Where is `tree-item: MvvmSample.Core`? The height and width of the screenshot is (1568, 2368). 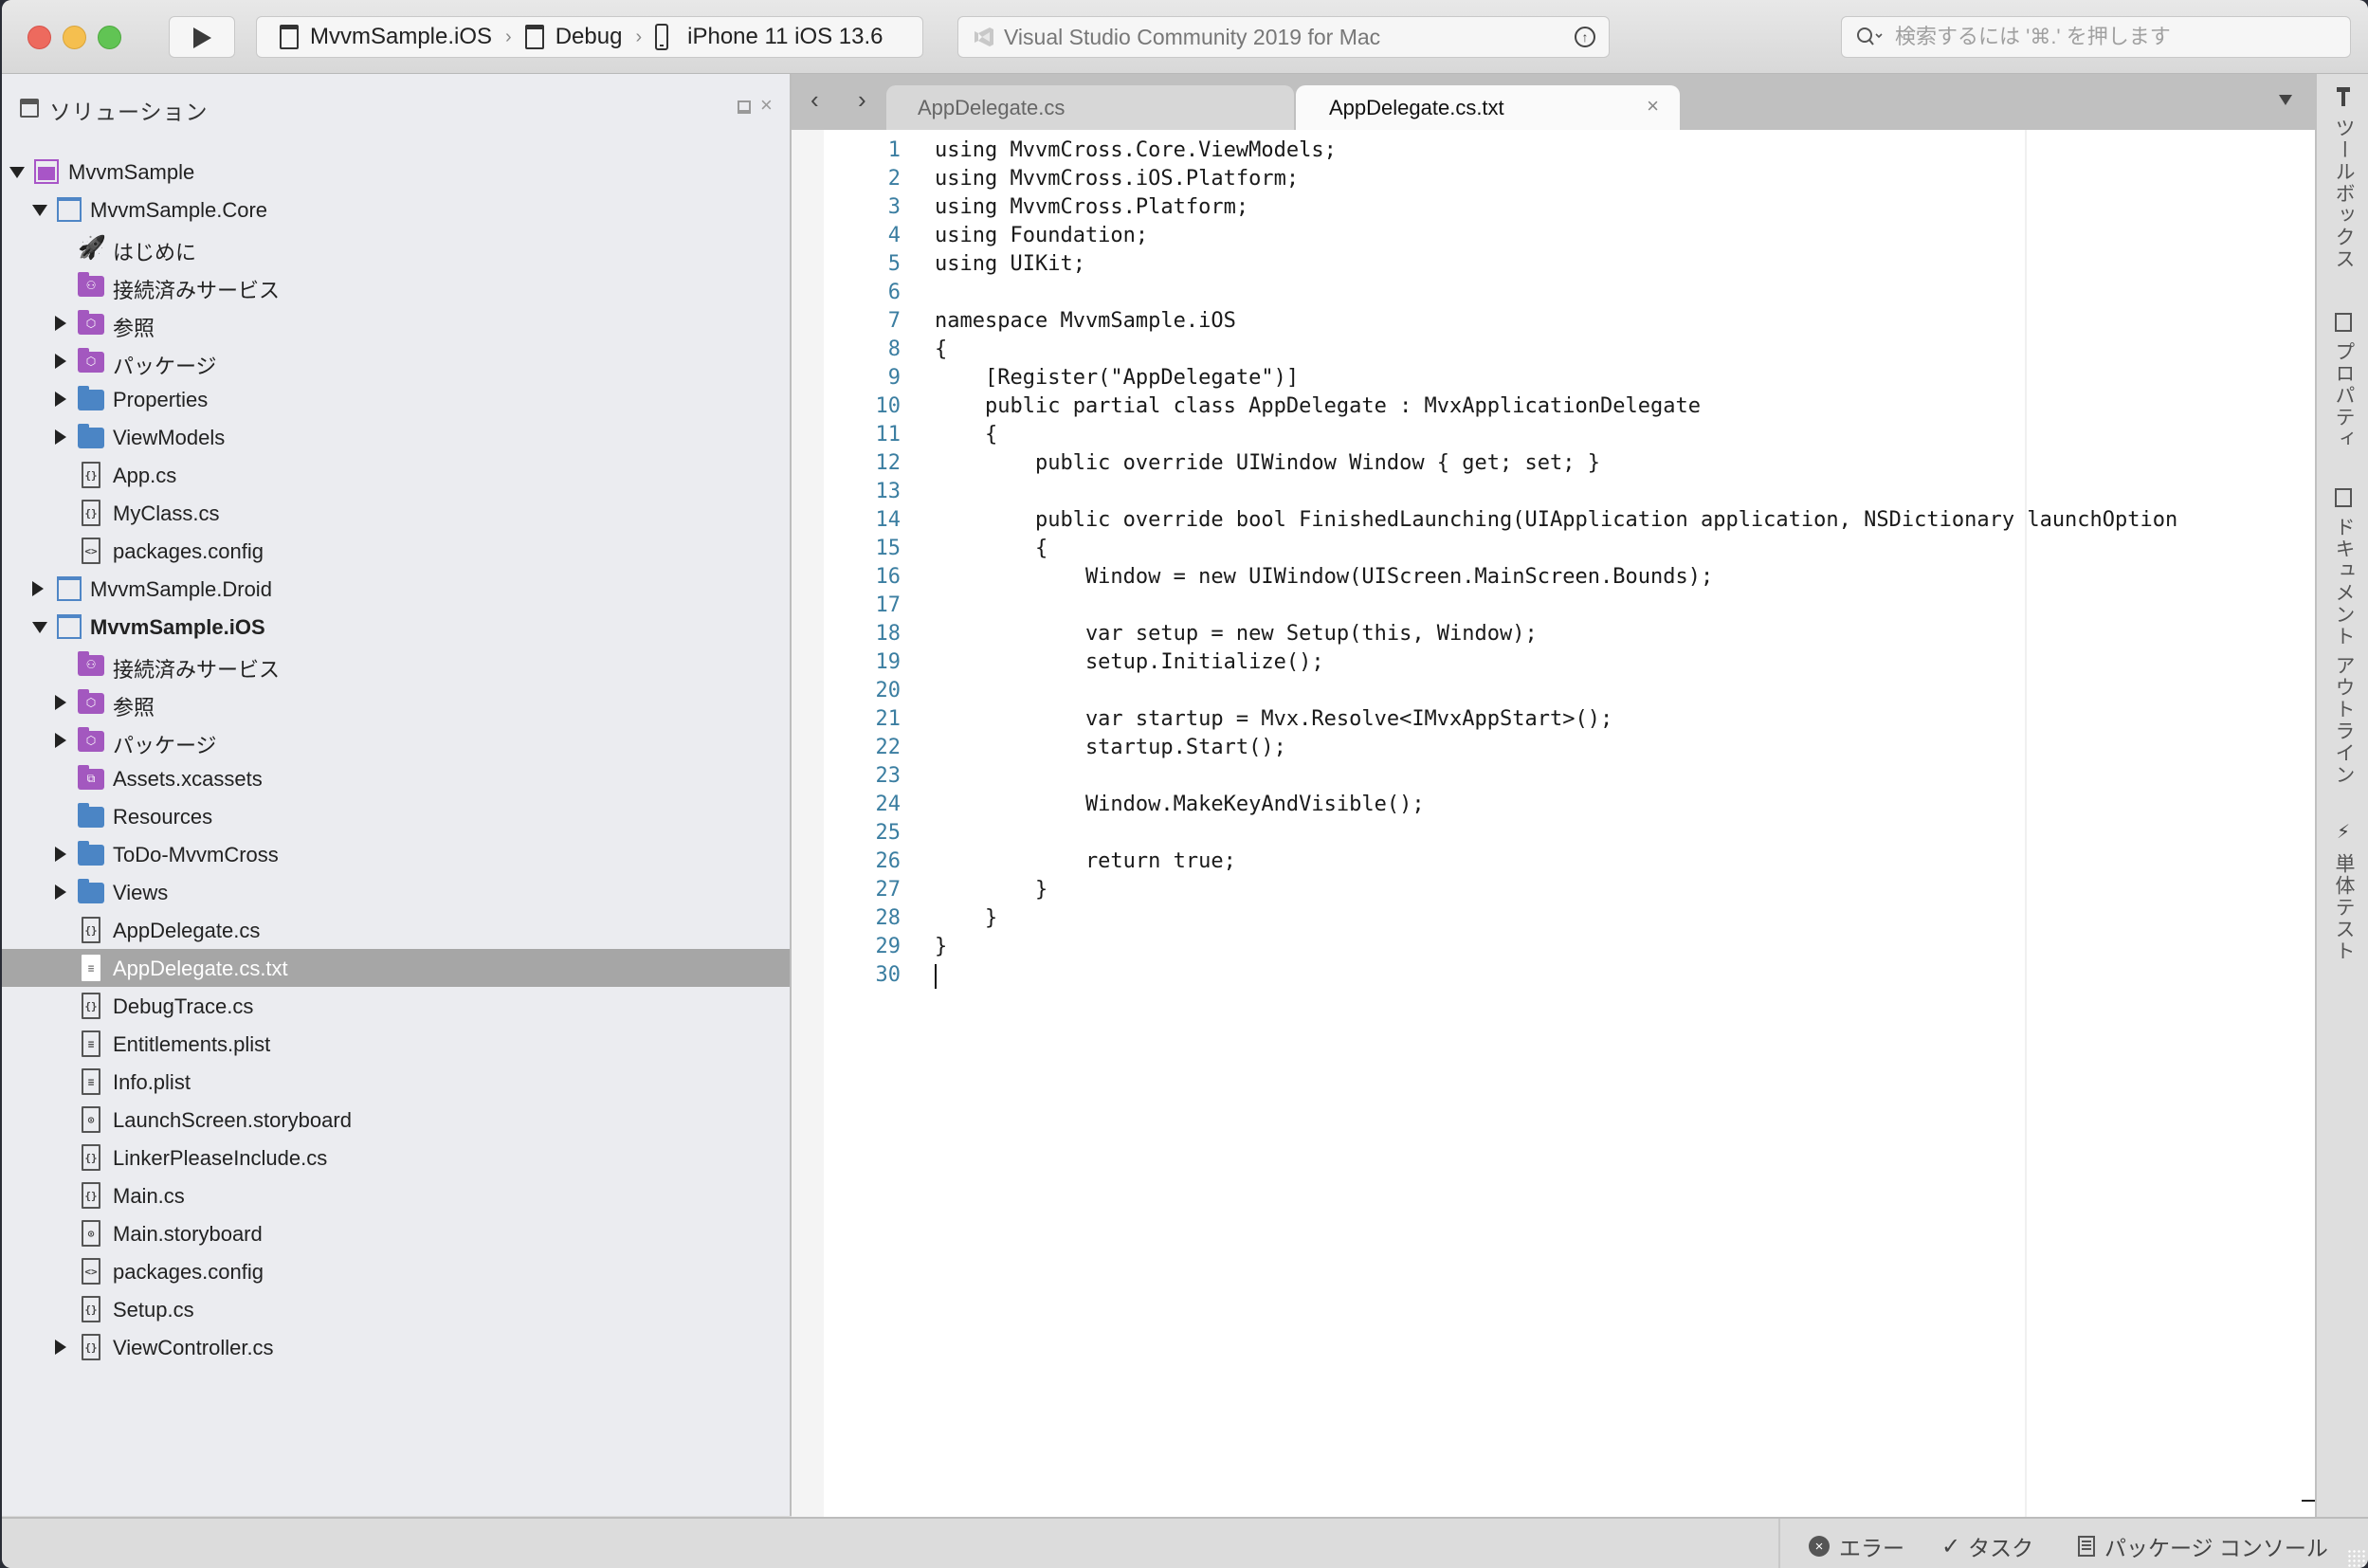
tree-item: MvvmSample.Core is located at coordinates (396, 209).